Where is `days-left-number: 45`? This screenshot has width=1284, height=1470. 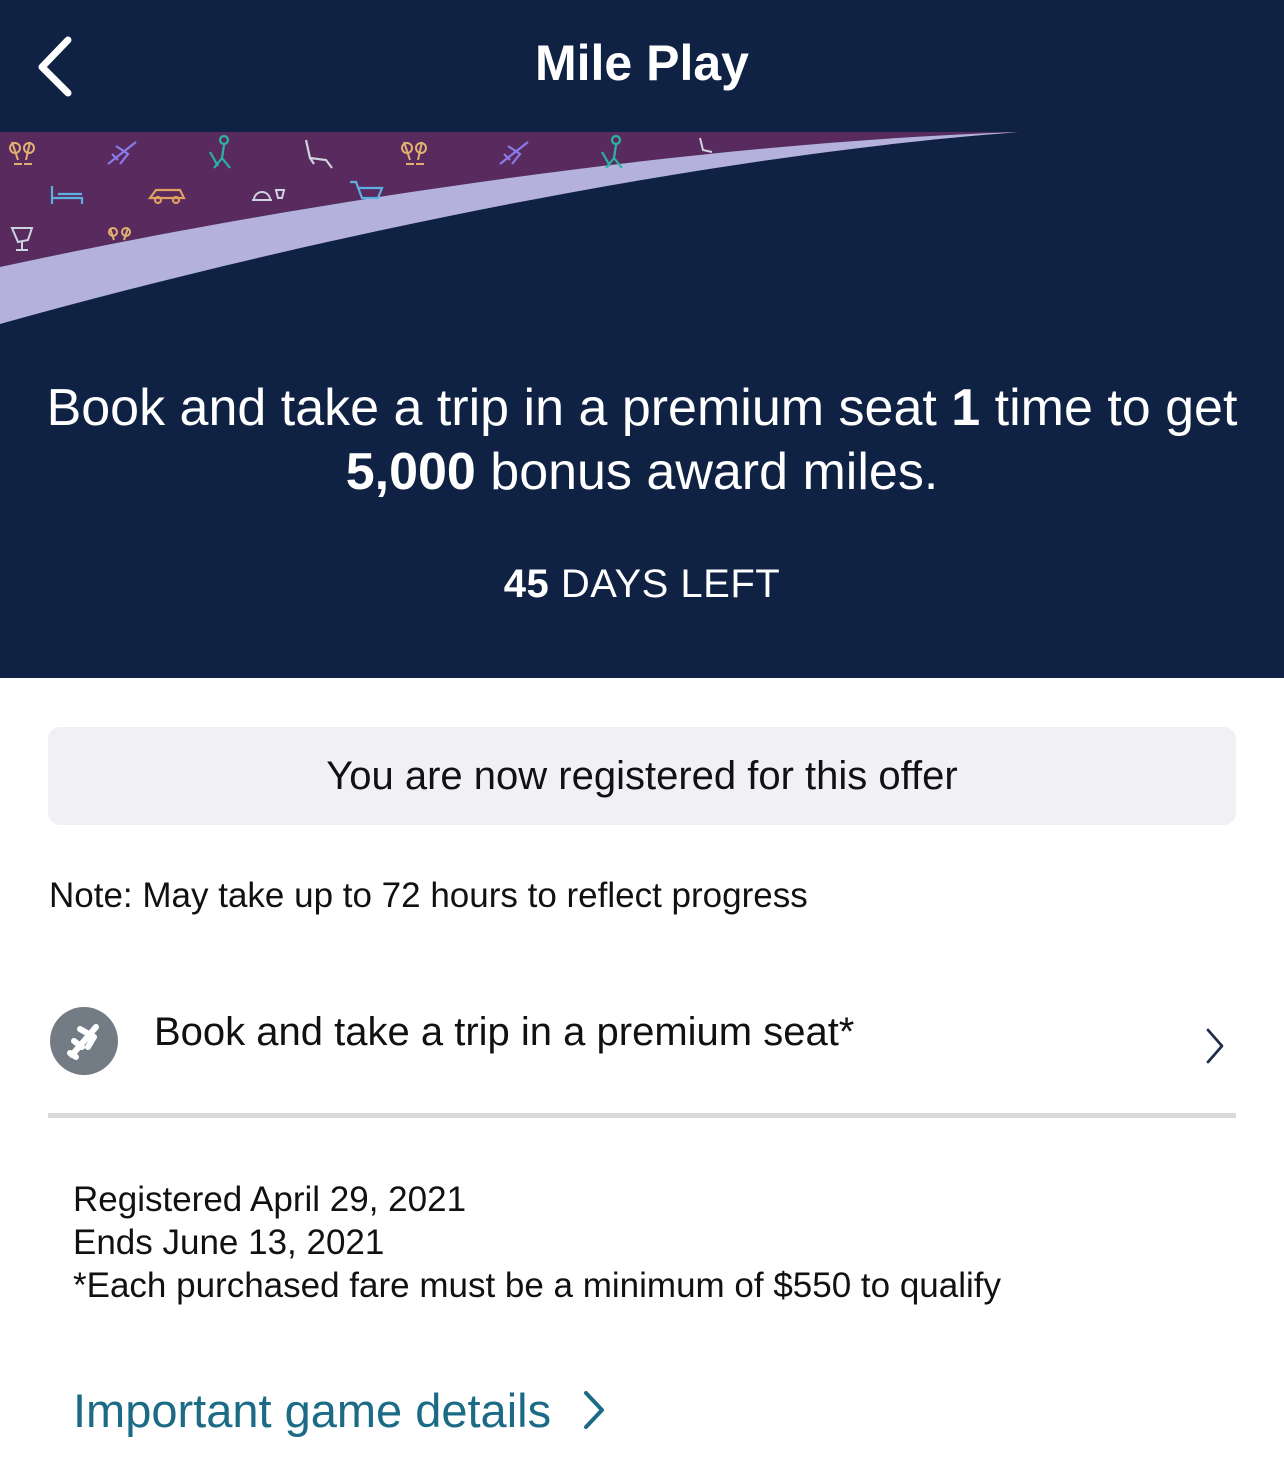
days-left-number: 45 is located at coordinates (526, 584).